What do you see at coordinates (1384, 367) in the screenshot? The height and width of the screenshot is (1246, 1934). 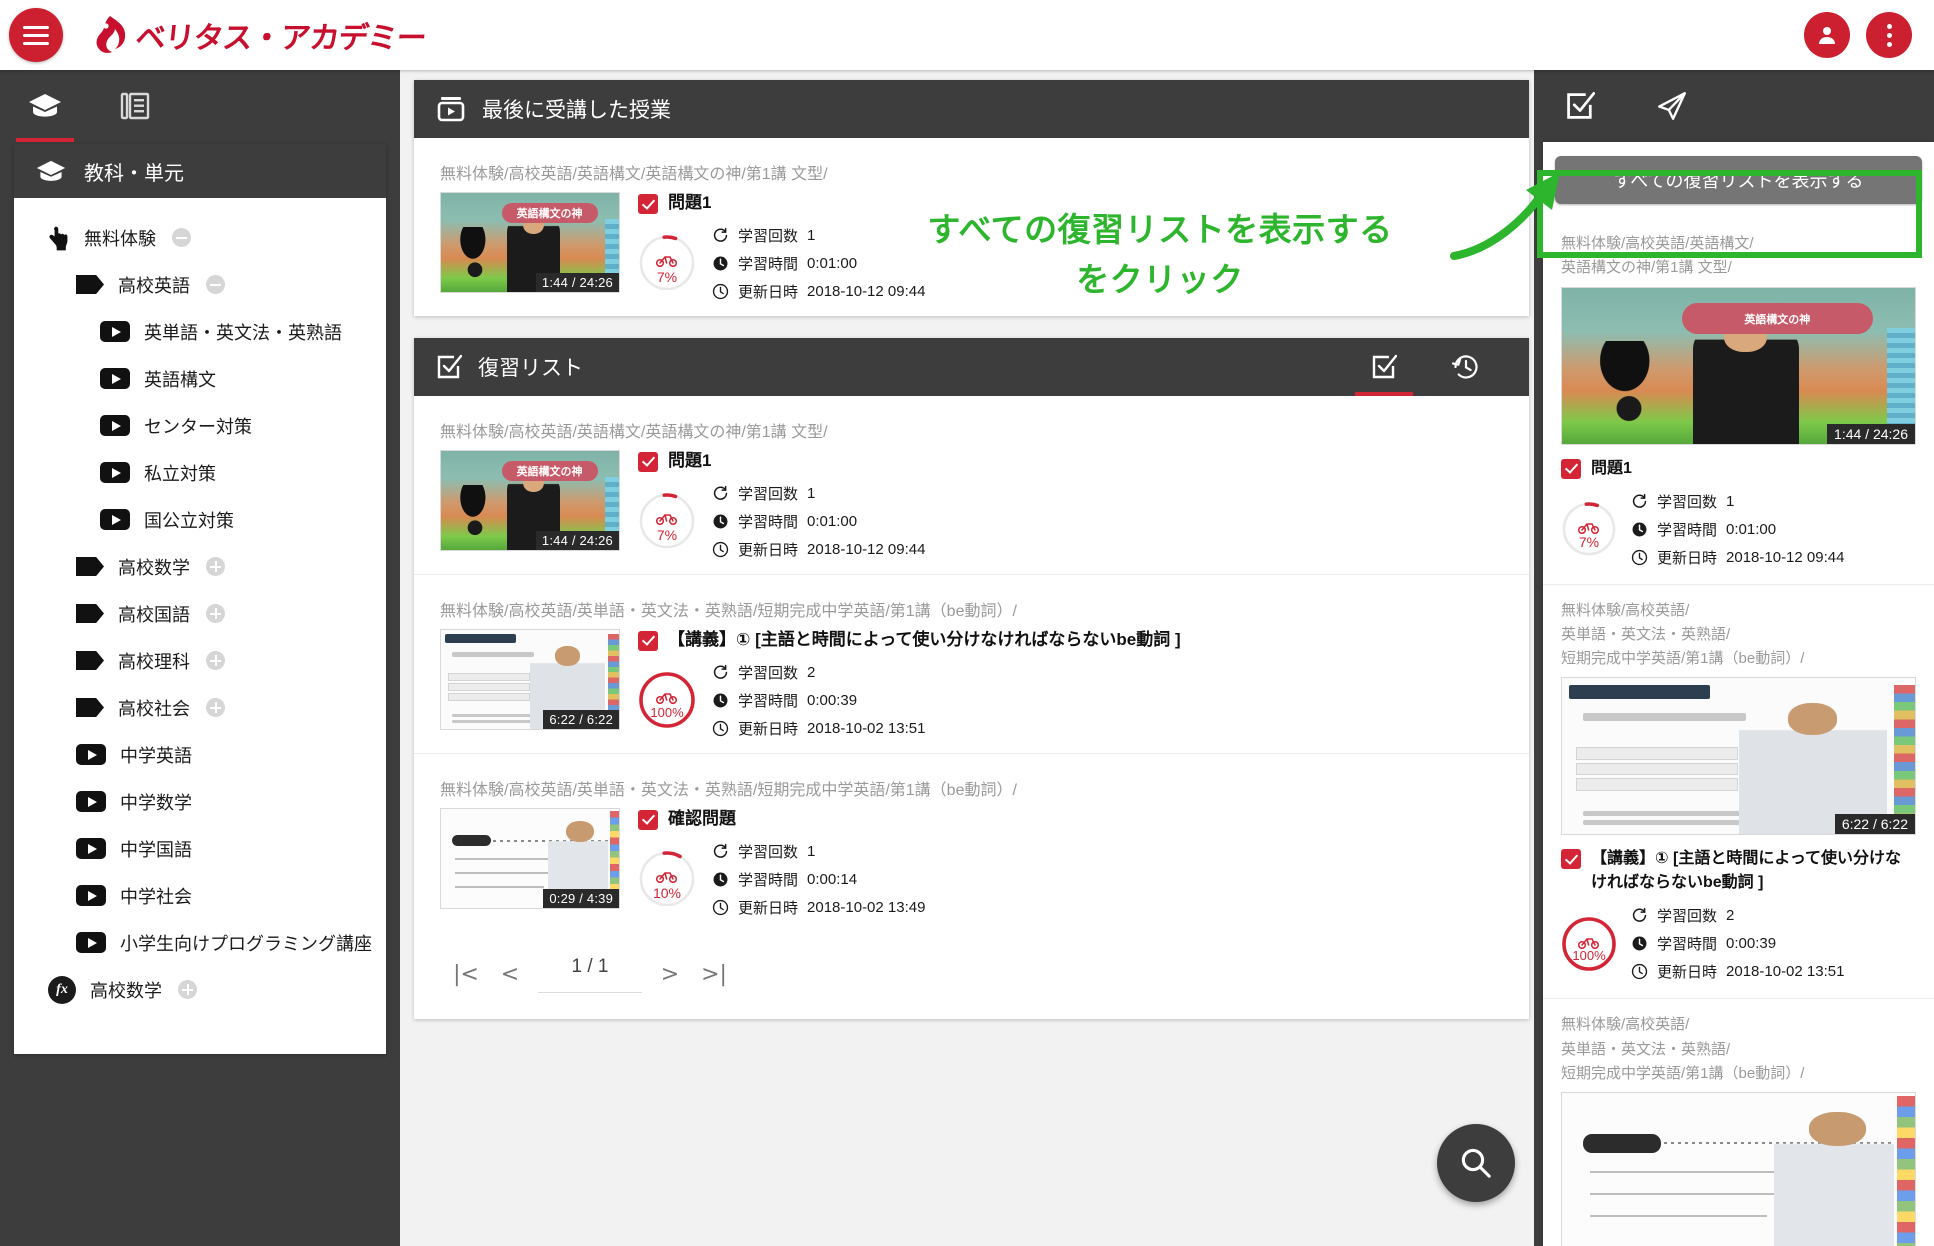 I see `tab-checklist` at bounding box center [1384, 367].